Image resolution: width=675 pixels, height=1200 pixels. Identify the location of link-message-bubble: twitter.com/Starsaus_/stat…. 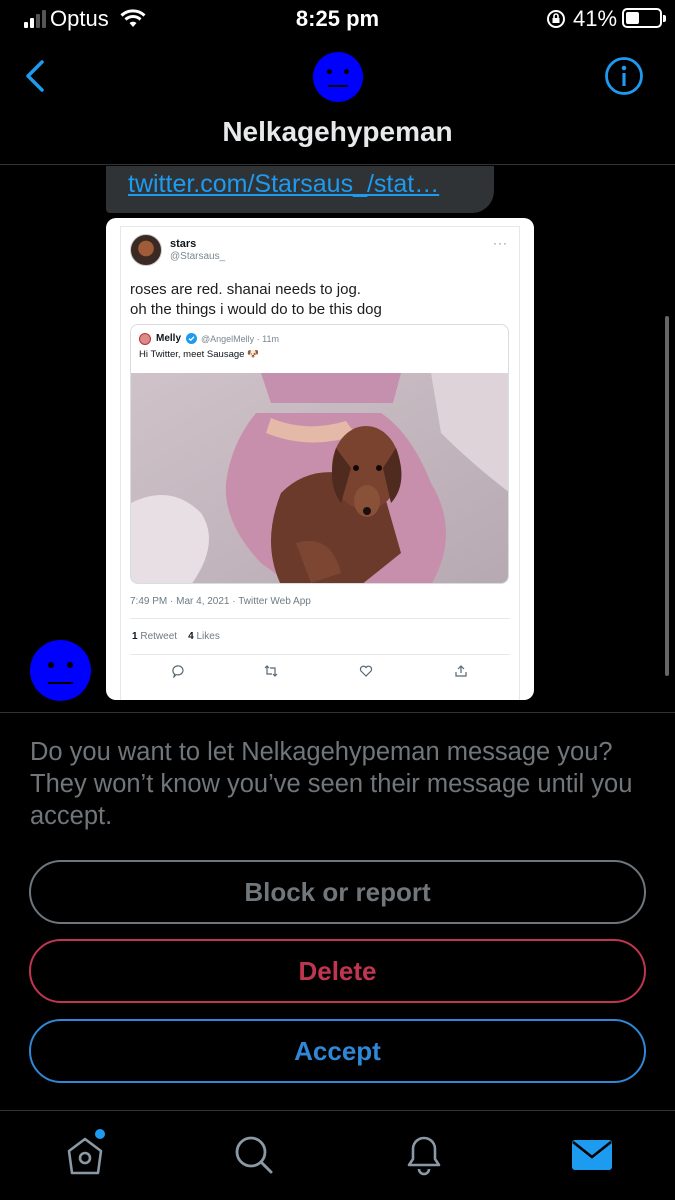
(300, 189).